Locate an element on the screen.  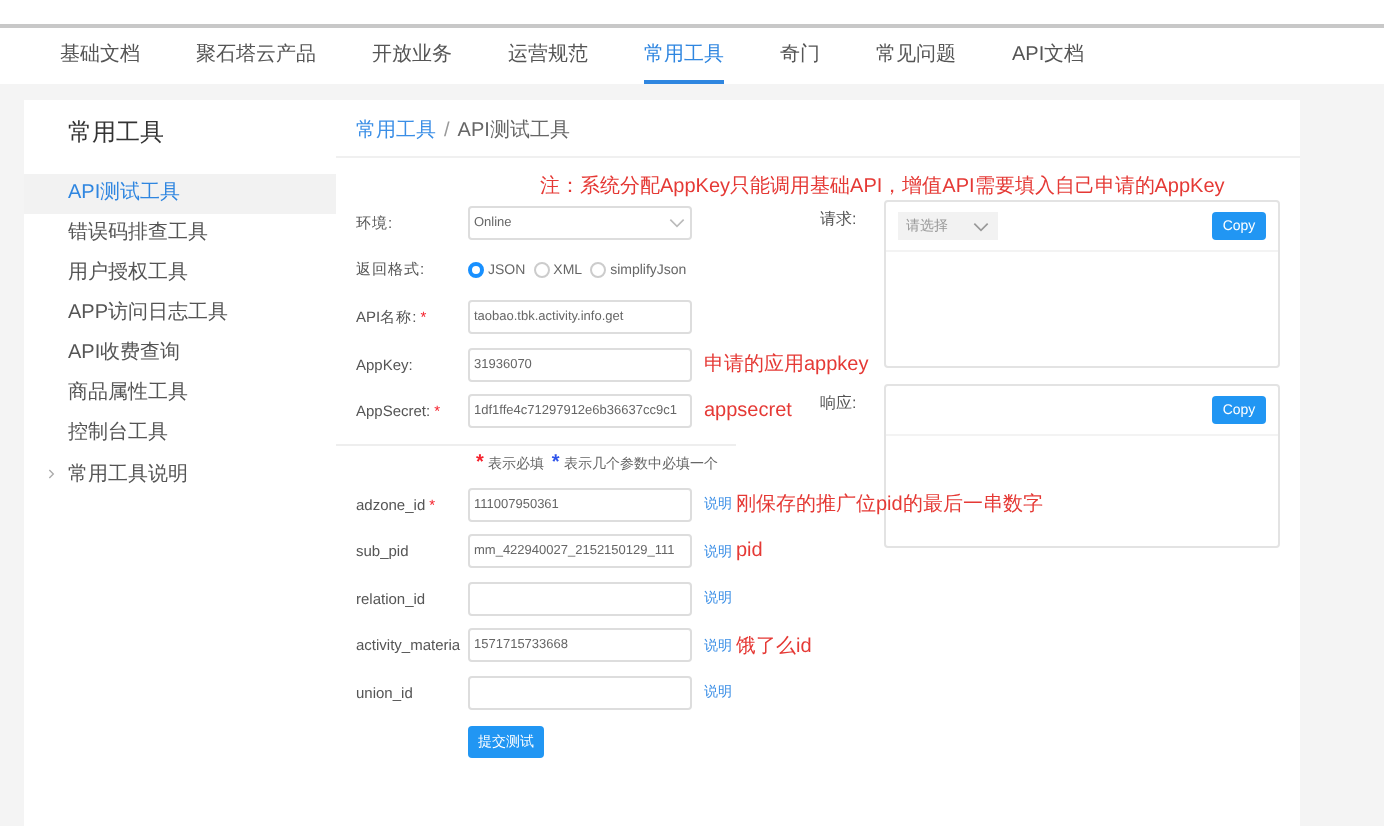
sidebar-item: API测试工具 is located at coordinates (180, 194).